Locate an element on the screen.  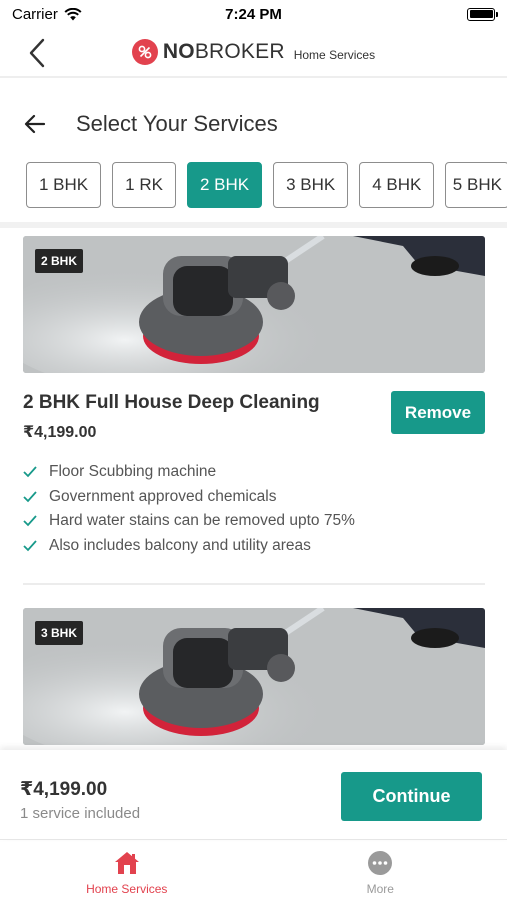
nav-back-button is located at coordinates (37, 53).